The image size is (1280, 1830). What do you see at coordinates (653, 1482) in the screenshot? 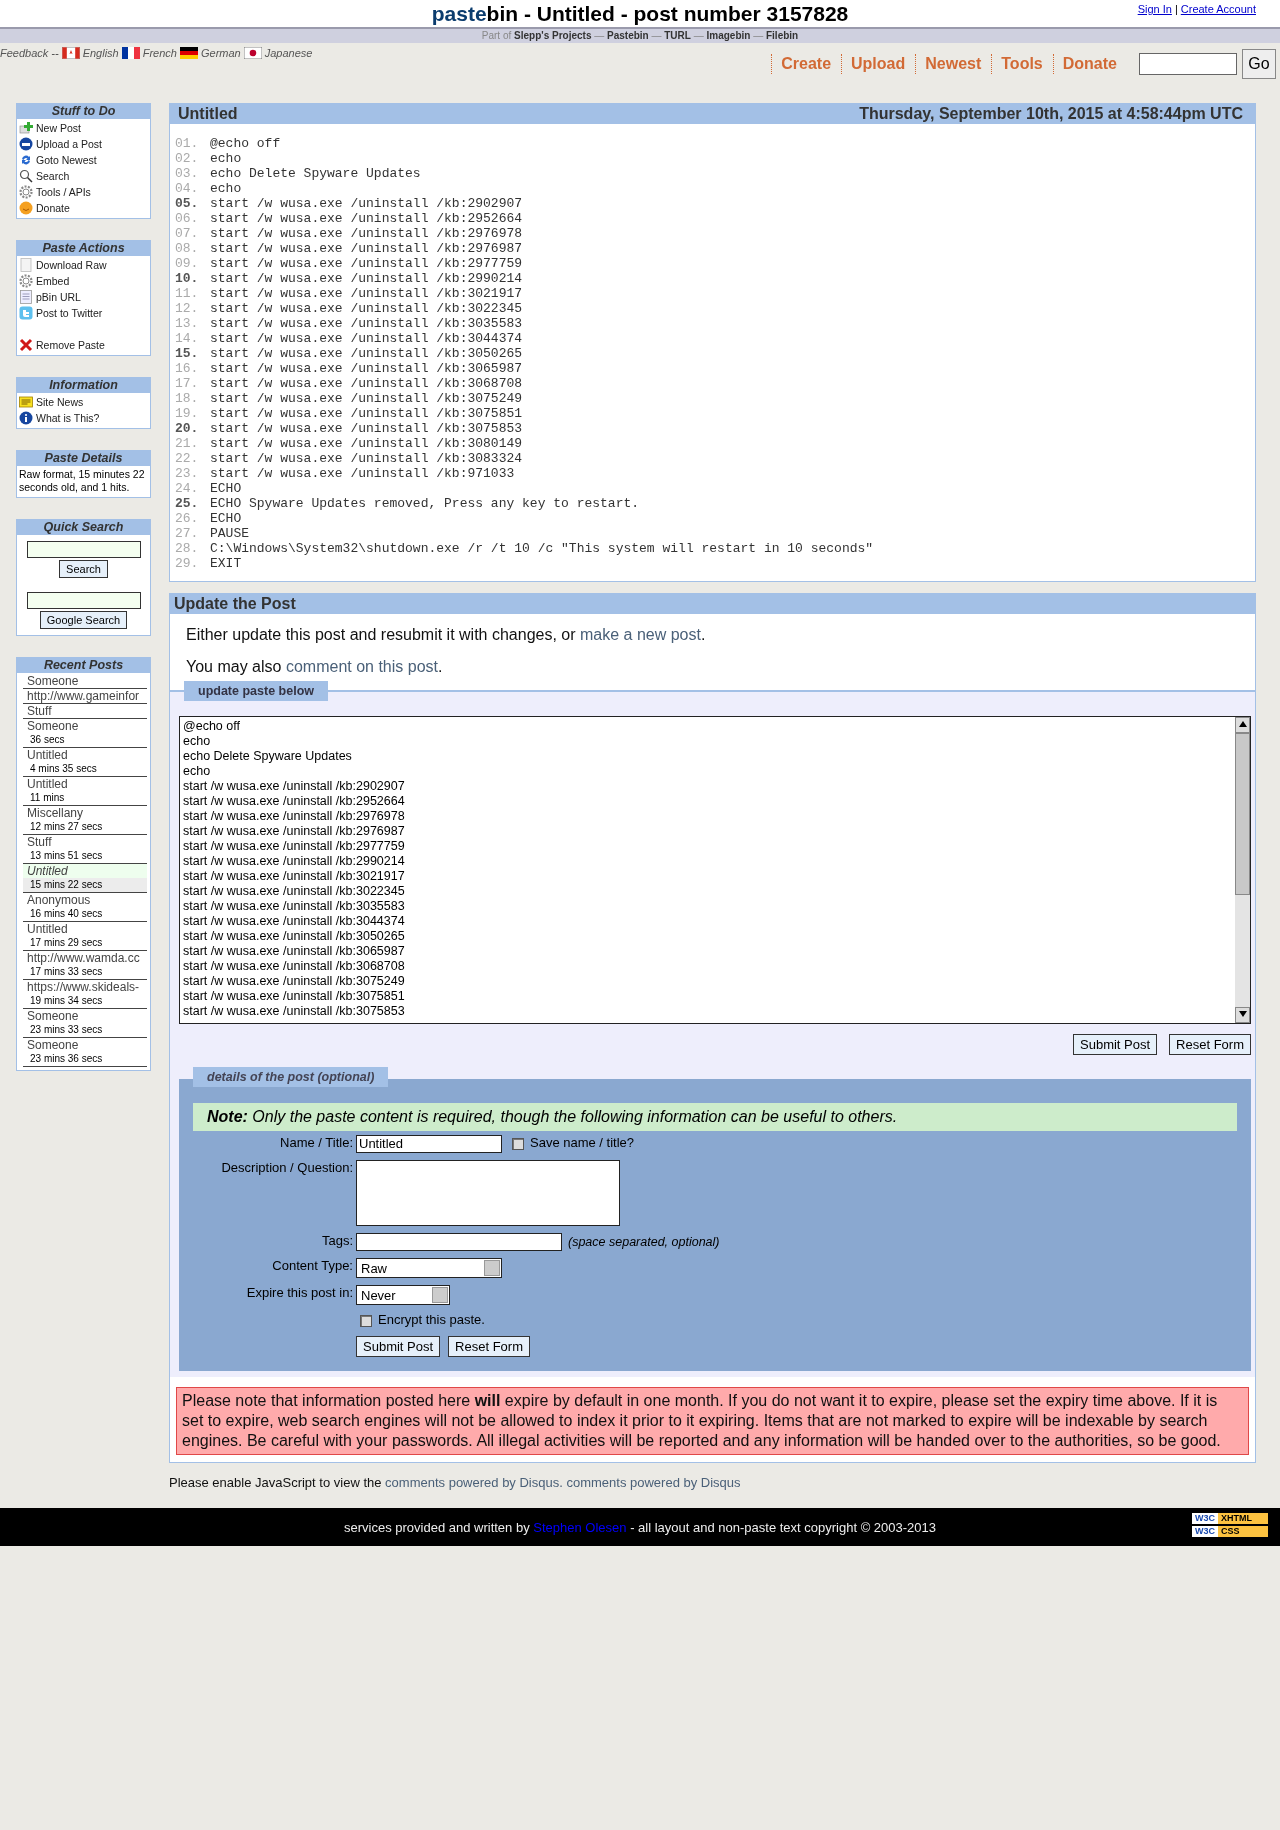
I see `disqus-link: comments powered by Disqus` at bounding box center [653, 1482].